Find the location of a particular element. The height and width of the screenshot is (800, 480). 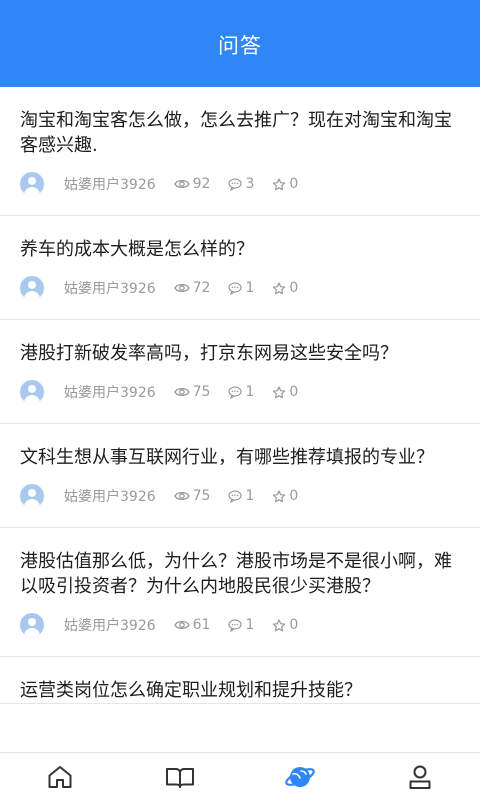

planet-icon is located at coordinates (300, 776).